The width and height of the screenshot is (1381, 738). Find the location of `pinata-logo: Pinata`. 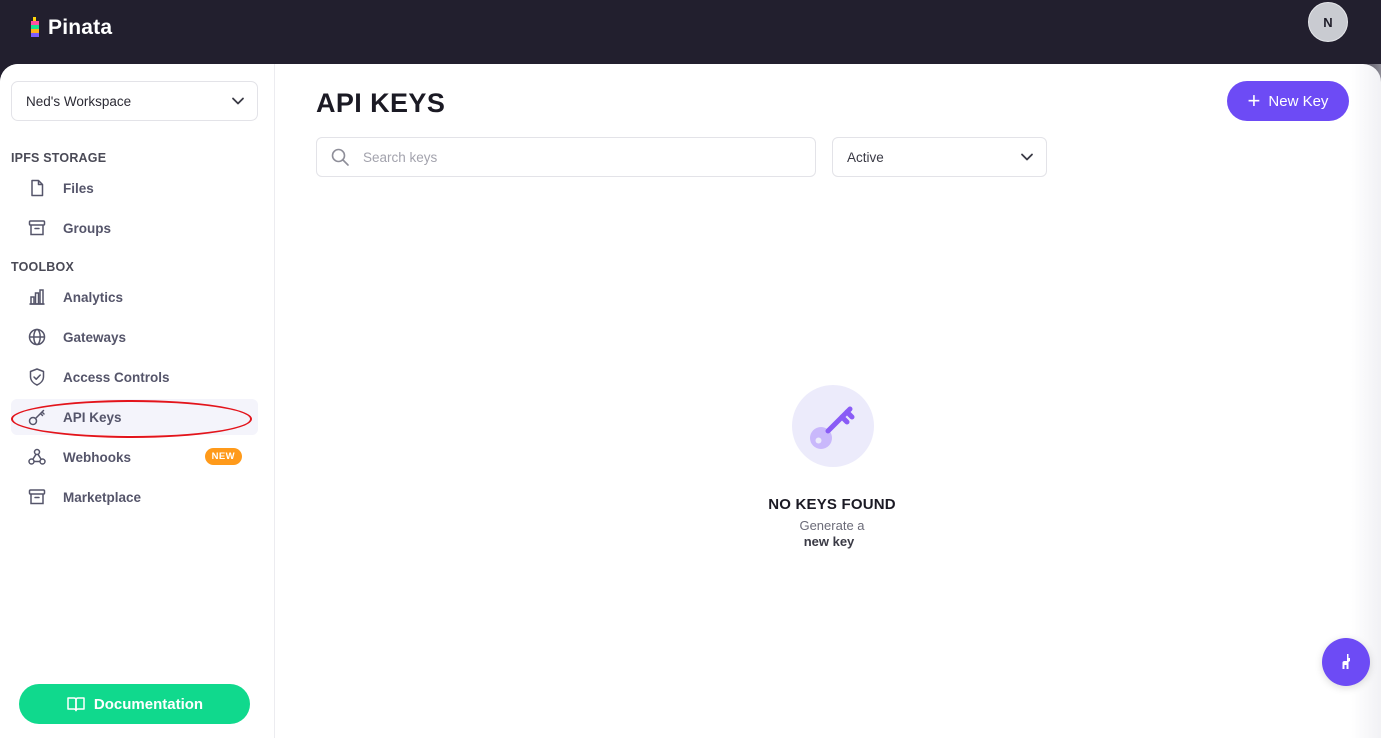

pinata-logo: Pinata is located at coordinates (71, 28).